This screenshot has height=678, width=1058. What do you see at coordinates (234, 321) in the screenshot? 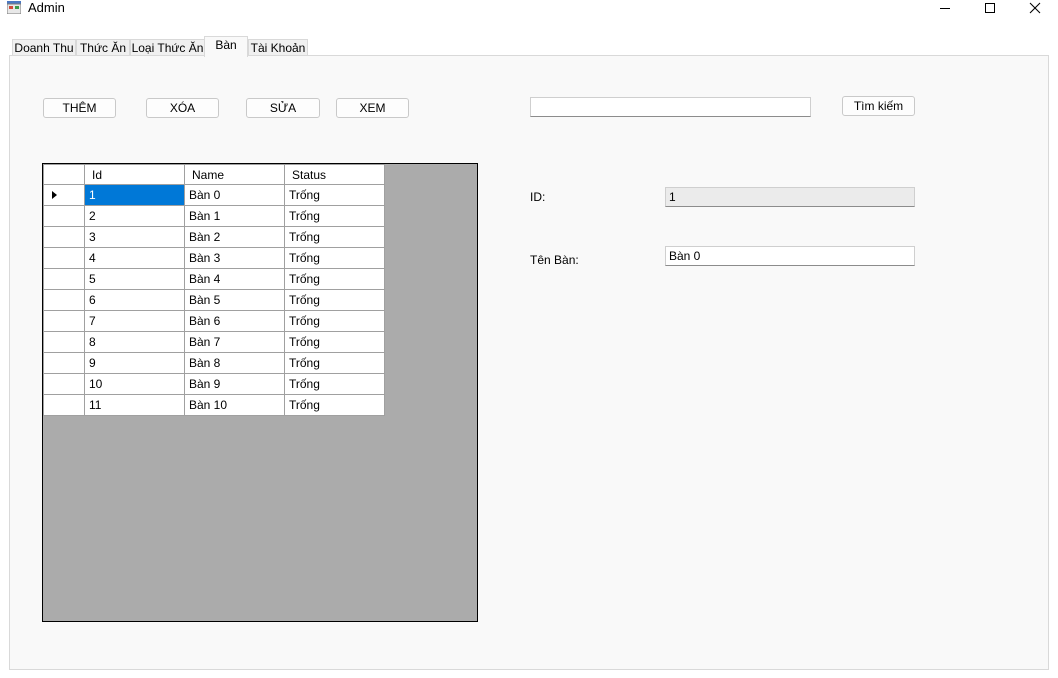
I see `cell-name: Bàn 6` at bounding box center [234, 321].